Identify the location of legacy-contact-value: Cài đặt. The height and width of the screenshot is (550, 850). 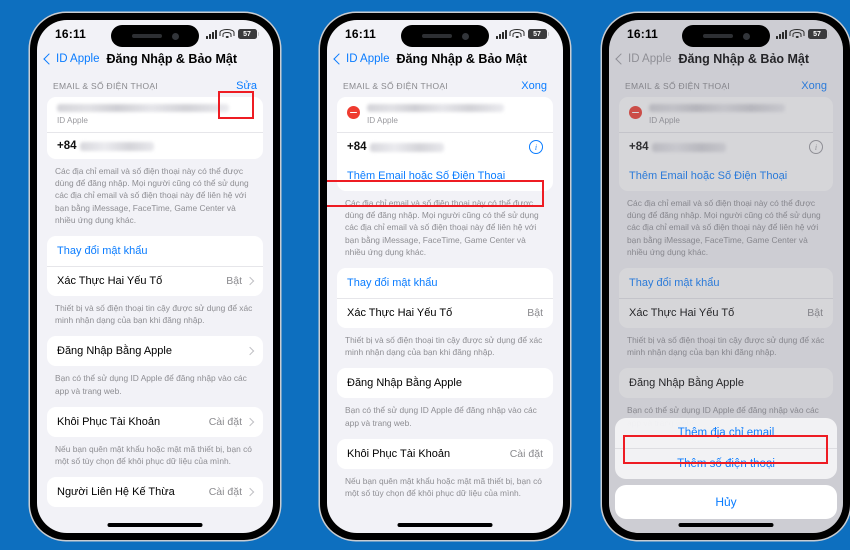
(225, 492).